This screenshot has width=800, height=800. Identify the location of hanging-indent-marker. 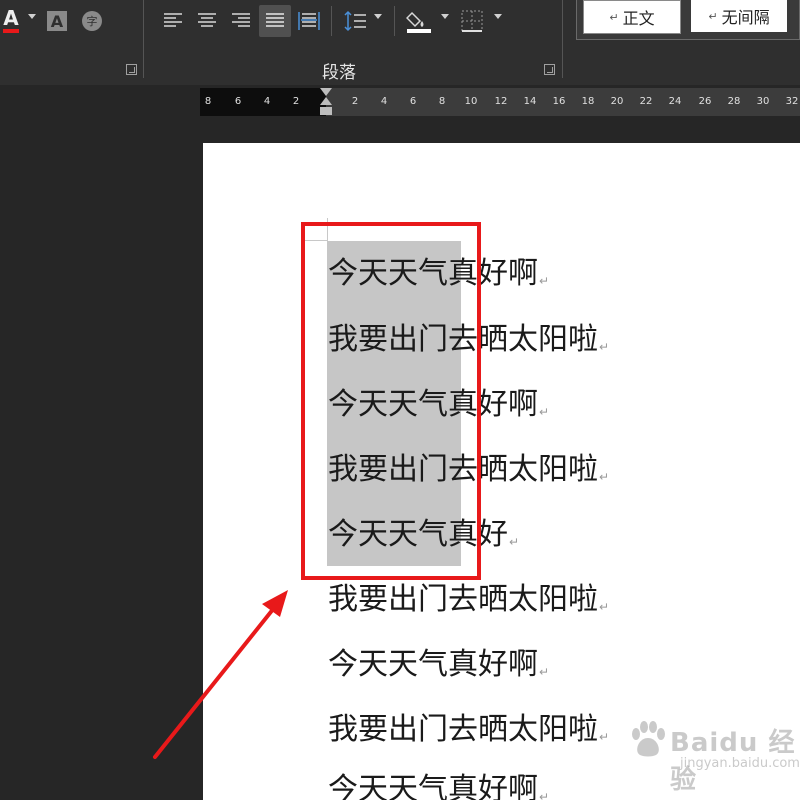
(326, 101).